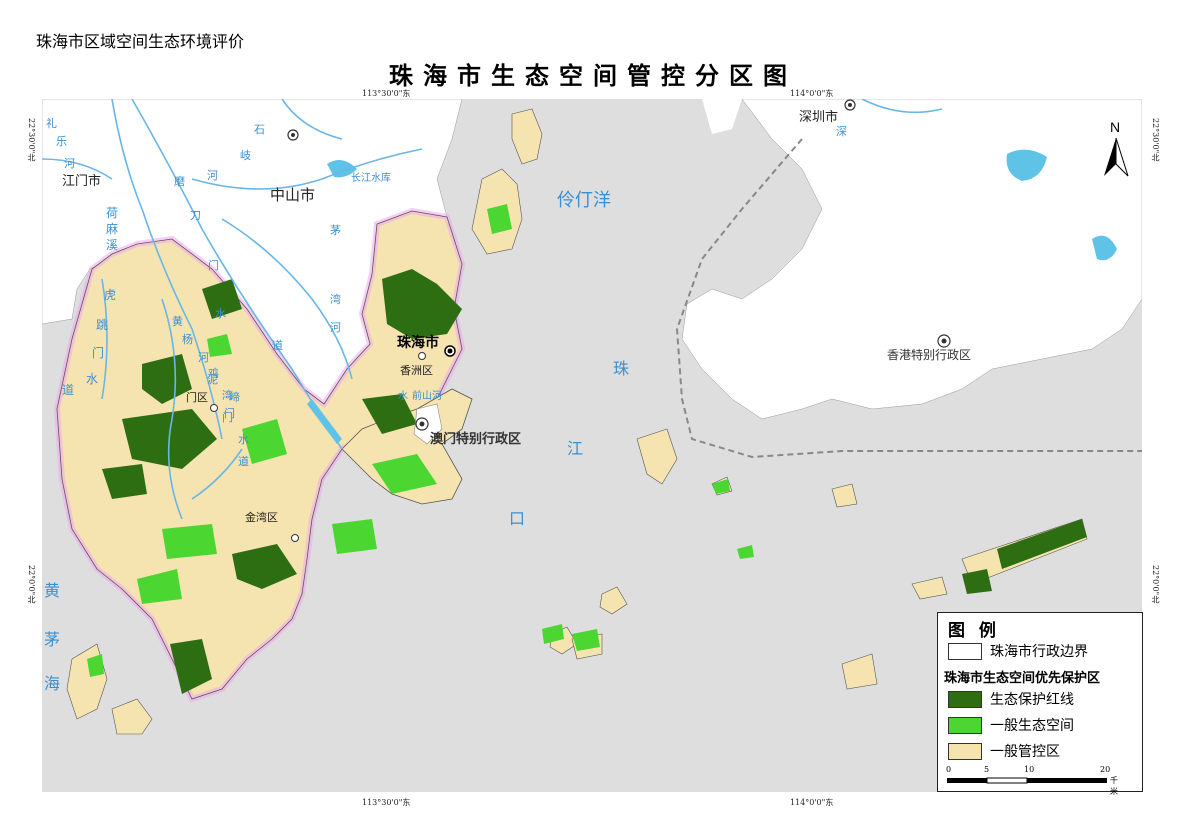 The image size is (1186, 839). Describe the element at coordinates (213, 373) in the screenshot. I see `label-river: 鸡` at that location.